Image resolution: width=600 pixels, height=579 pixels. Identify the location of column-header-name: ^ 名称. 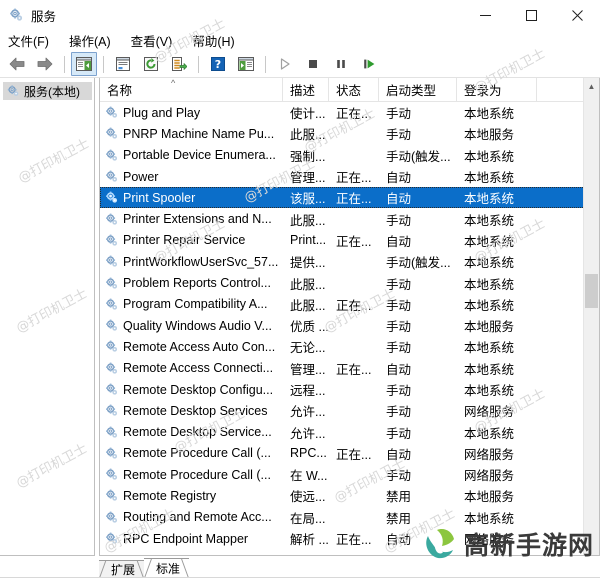
(191, 89).